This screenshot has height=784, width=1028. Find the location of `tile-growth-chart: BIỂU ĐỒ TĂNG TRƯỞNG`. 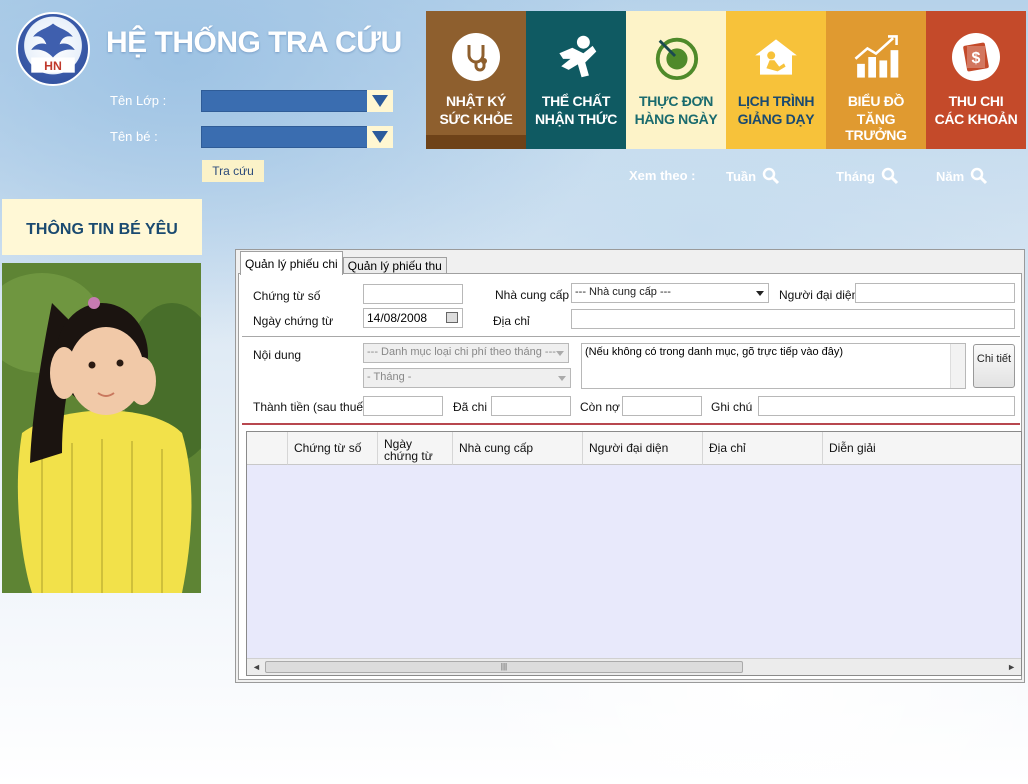

tile-growth-chart: BIỂU ĐỒ TĂNG TRƯỞNG is located at coordinates (876, 80).